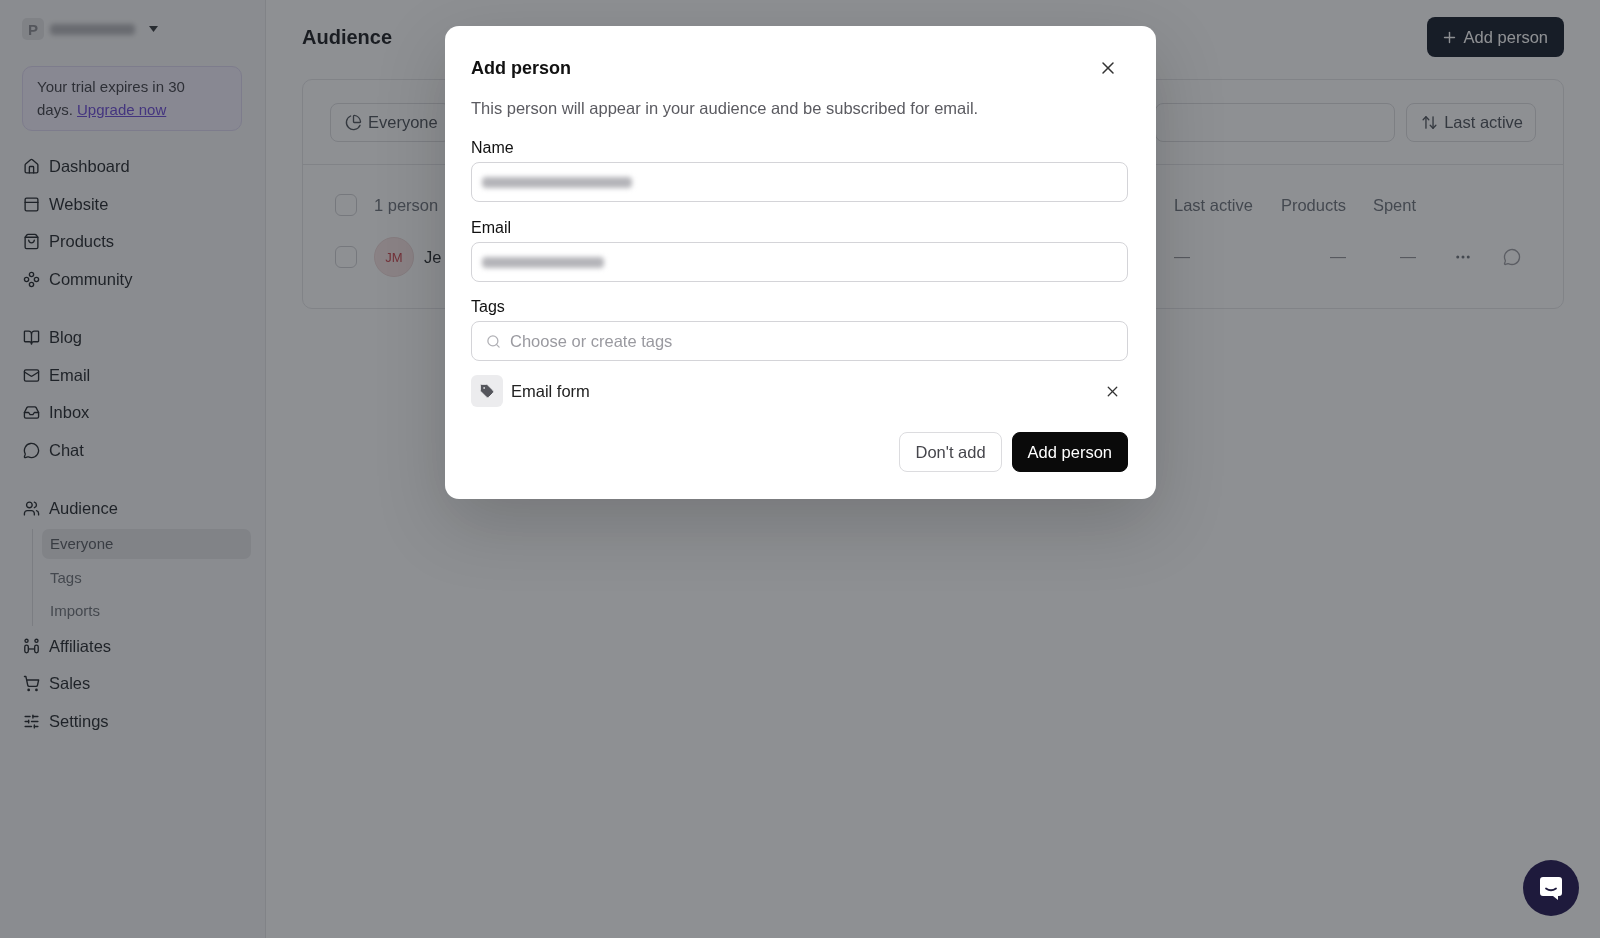 This screenshot has width=1600, height=938. What do you see at coordinates (551, 391) in the screenshot?
I see `tag-label: Email form` at bounding box center [551, 391].